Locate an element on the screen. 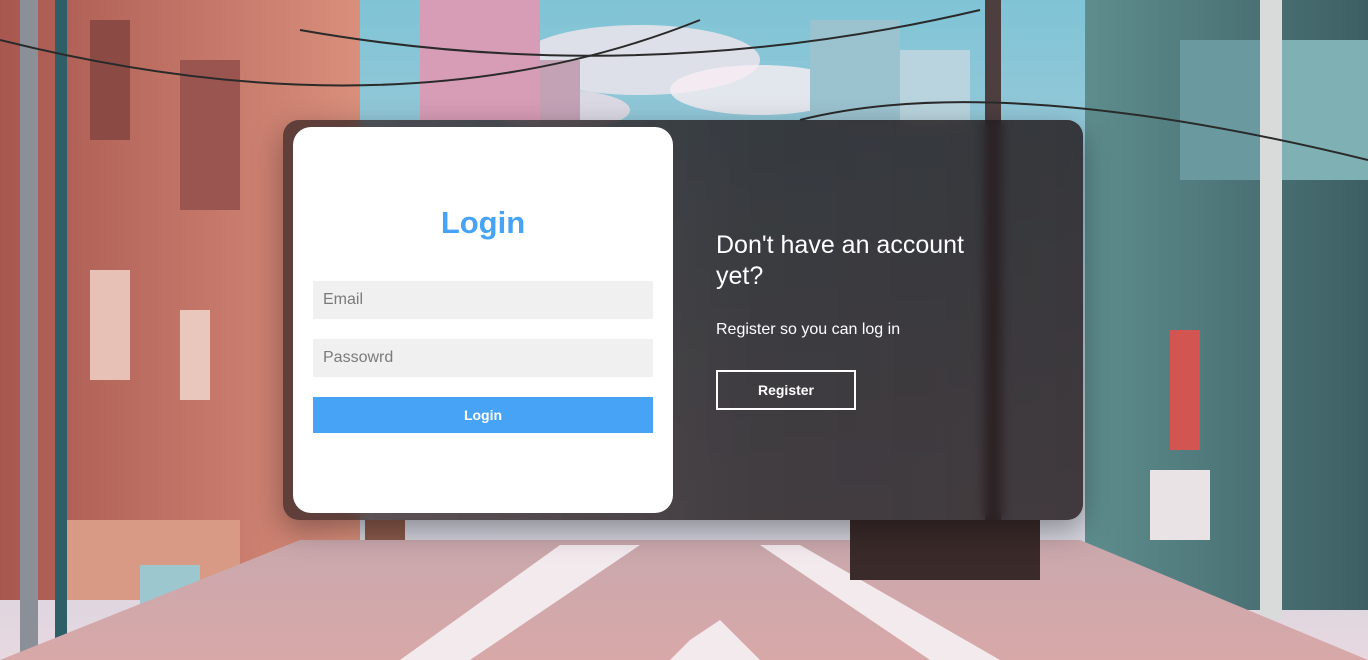 Image resolution: width=1368 pixels, height=660 pixels. register-subtitle: Register so you can log in is located at coordinates (808, 329).